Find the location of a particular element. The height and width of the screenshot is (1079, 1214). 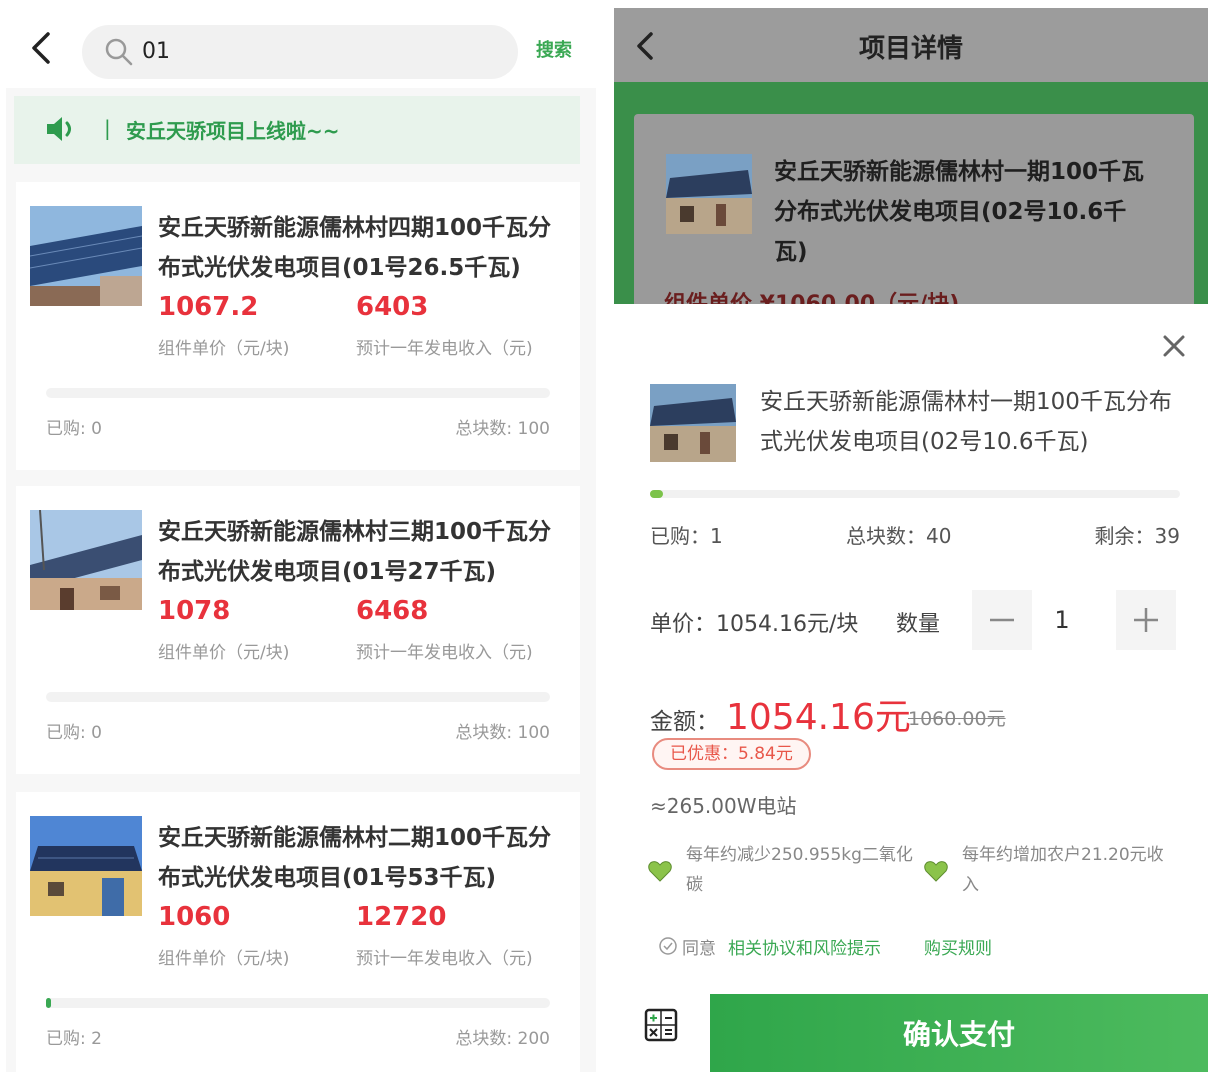

total-blocks: 总块数：40 is located at coordinates (899, 536).